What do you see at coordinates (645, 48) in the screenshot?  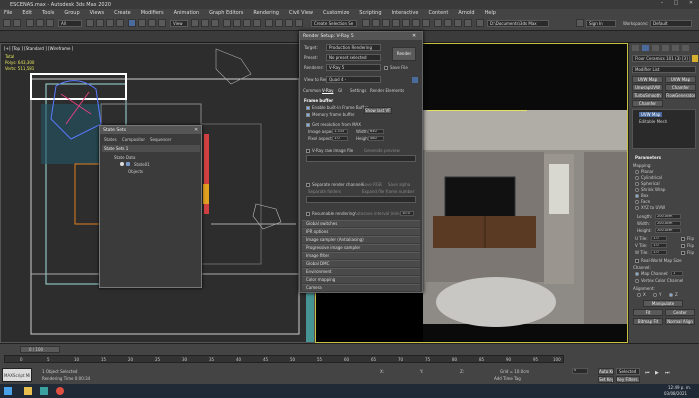 I see `modify-tab-icon` at bounding box center [645, 48].